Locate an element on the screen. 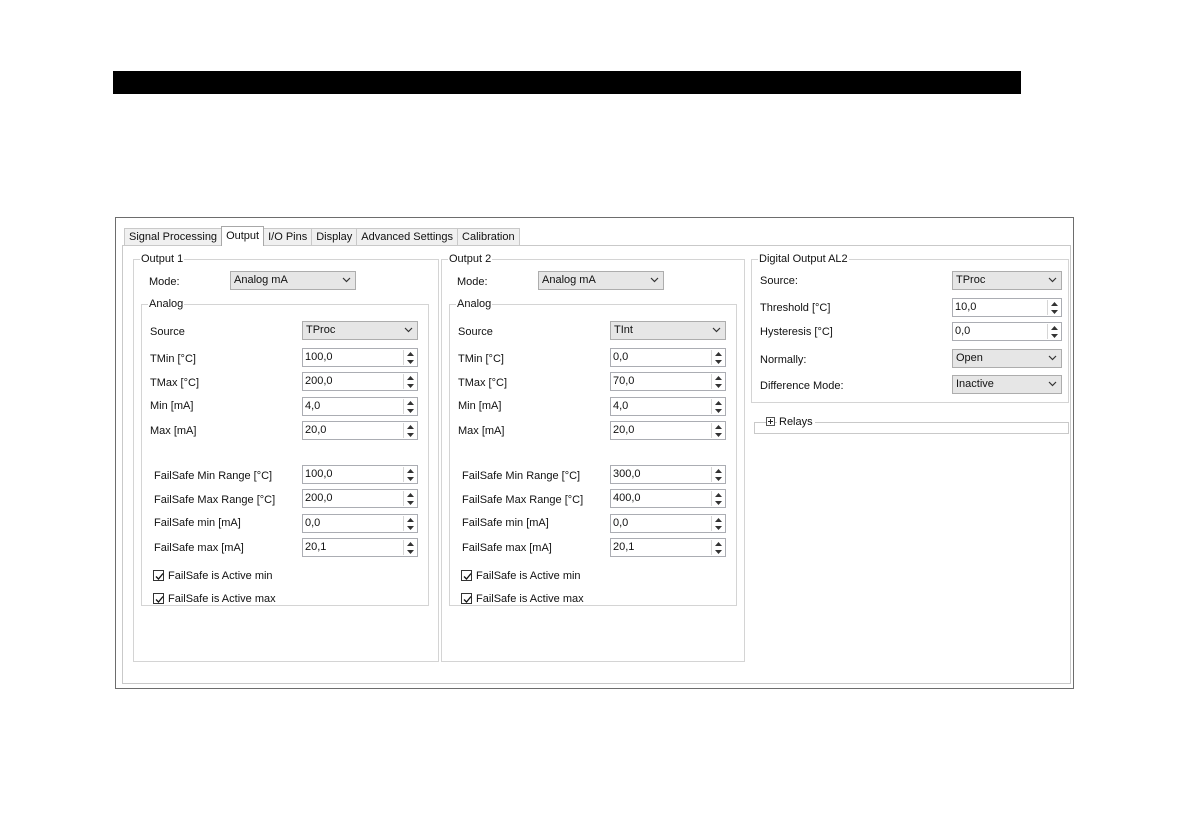  tab-output: Output is located at coordinates (243, 236).